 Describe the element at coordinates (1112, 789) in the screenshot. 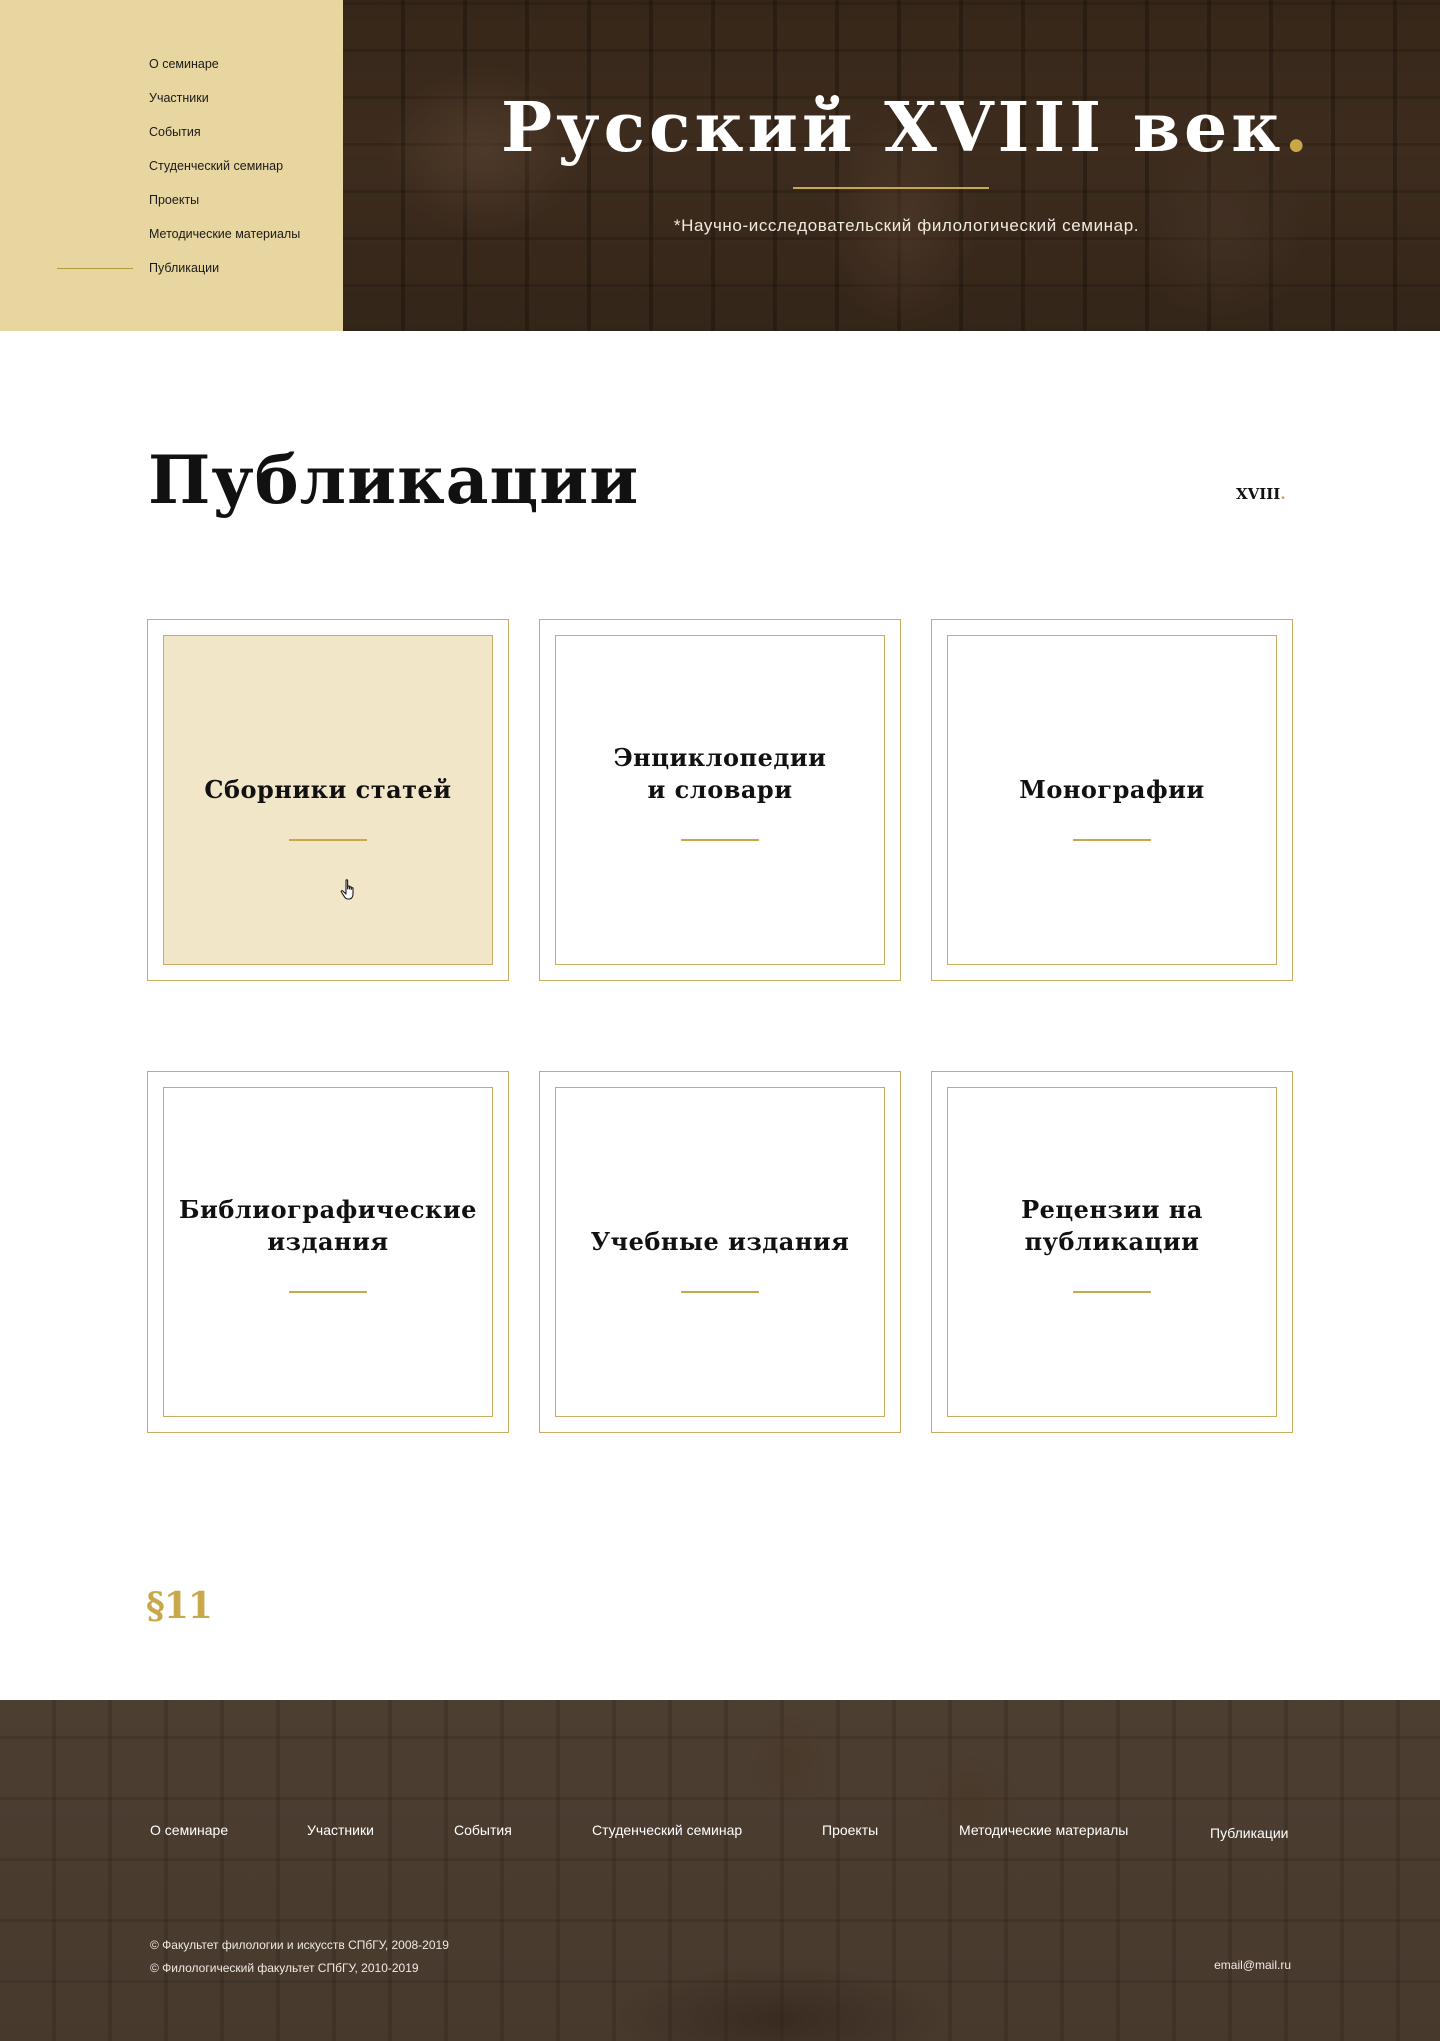

I see `card-label: Монографии` at that location.